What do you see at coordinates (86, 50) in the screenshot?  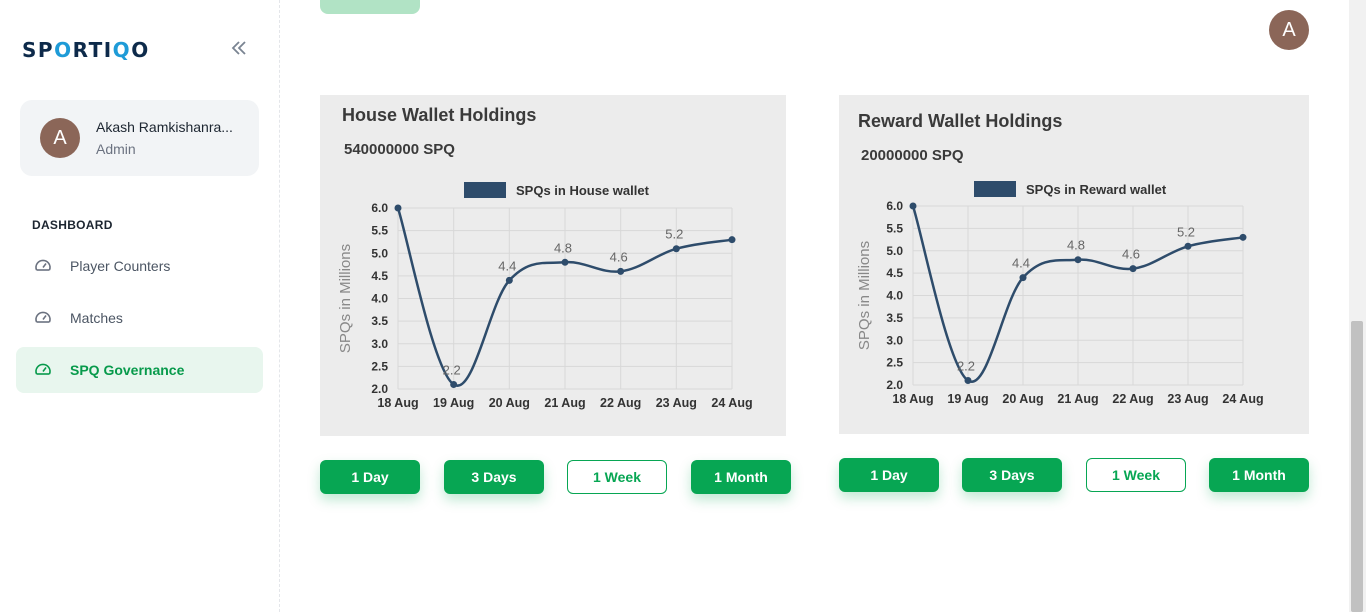 I see `sportiqo-logo: SPORTIQO` at bounding box center [86, 50].